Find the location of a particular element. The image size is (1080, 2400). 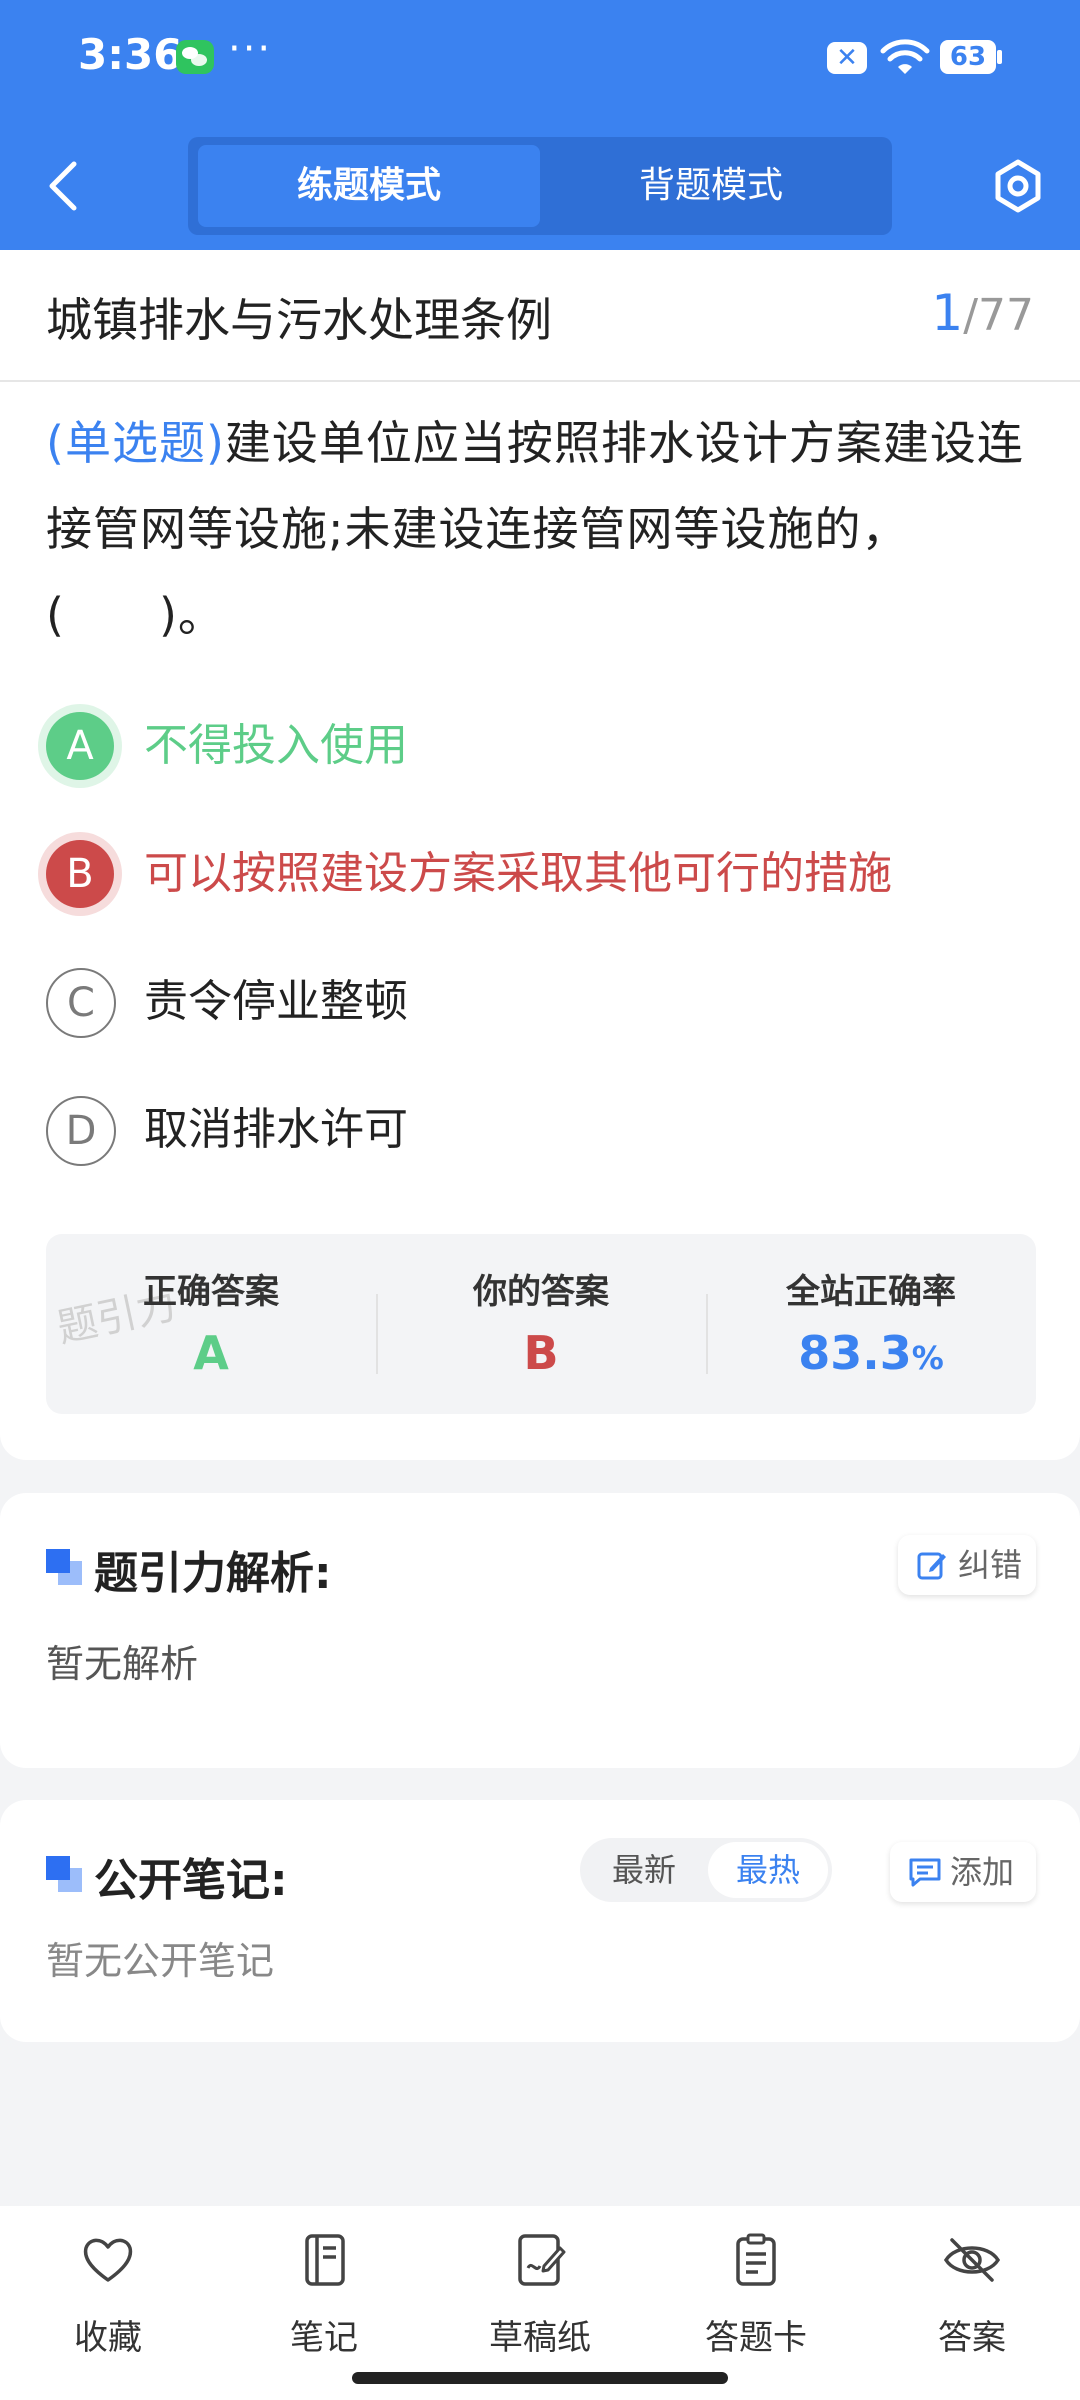

stat-label: 你的答案 is located at coordinates (541, 1292).